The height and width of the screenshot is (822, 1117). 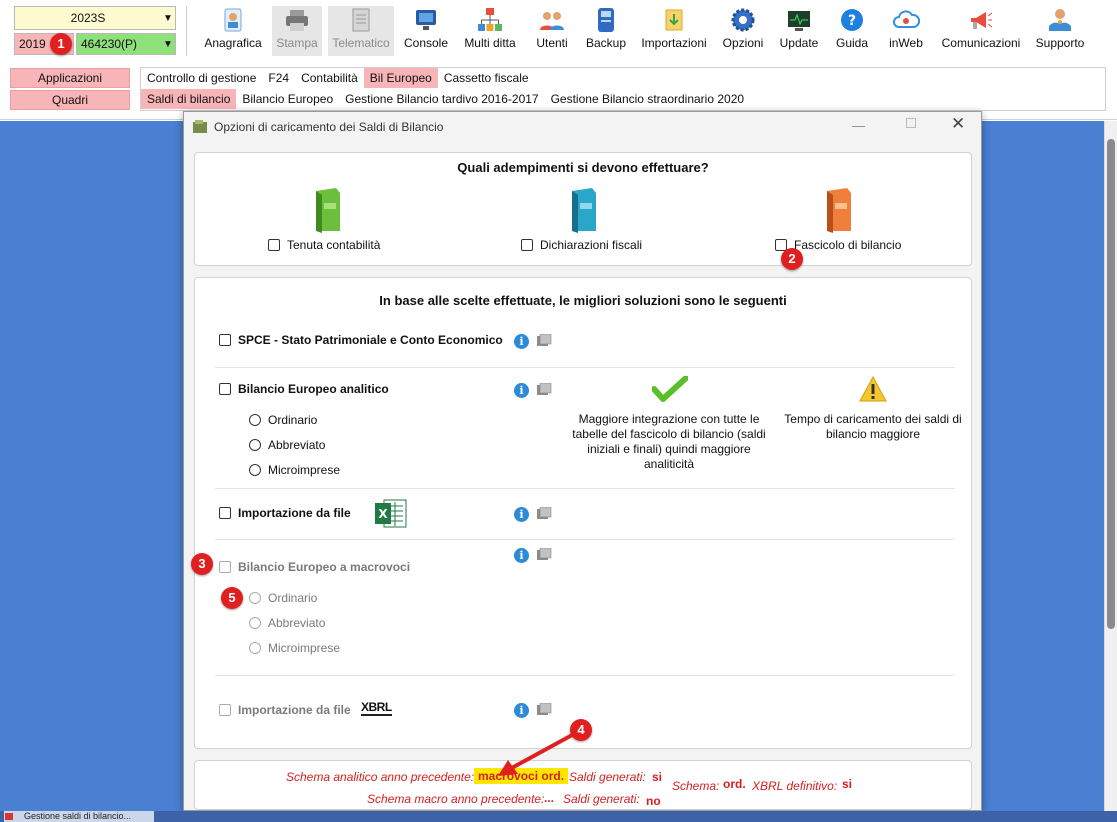 What do you see at coordinates (189, 99) in the screenshot?
I see `menu-saldi-di-bilancio: Saldi di bilancio` at bounding box center [189, 99].